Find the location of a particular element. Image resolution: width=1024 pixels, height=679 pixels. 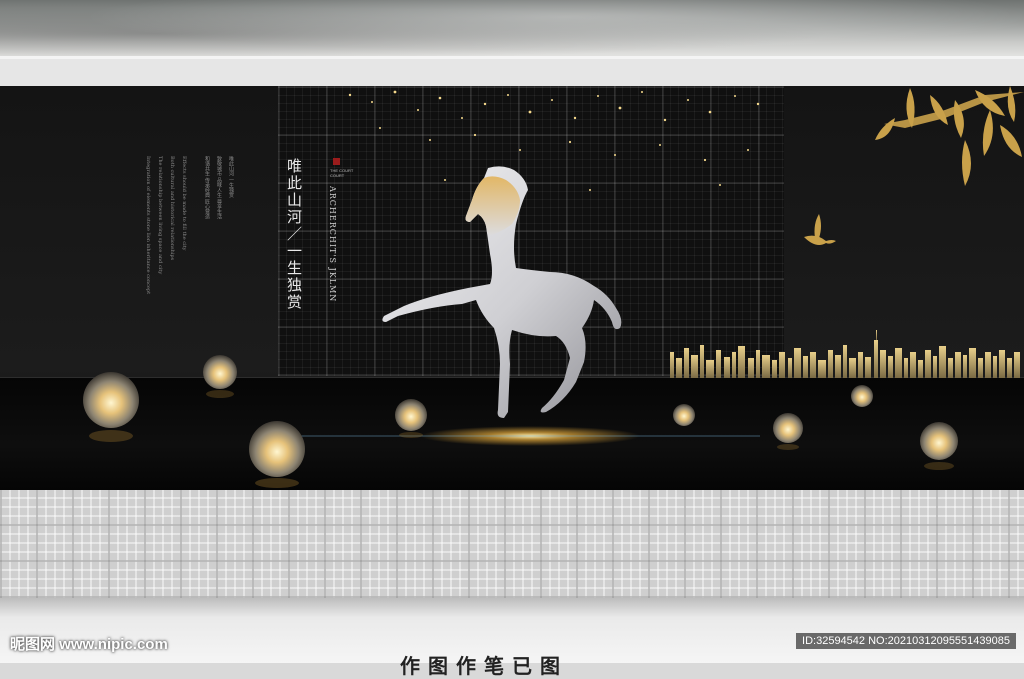

horse-sculpture is located at coordinates (502, 292).